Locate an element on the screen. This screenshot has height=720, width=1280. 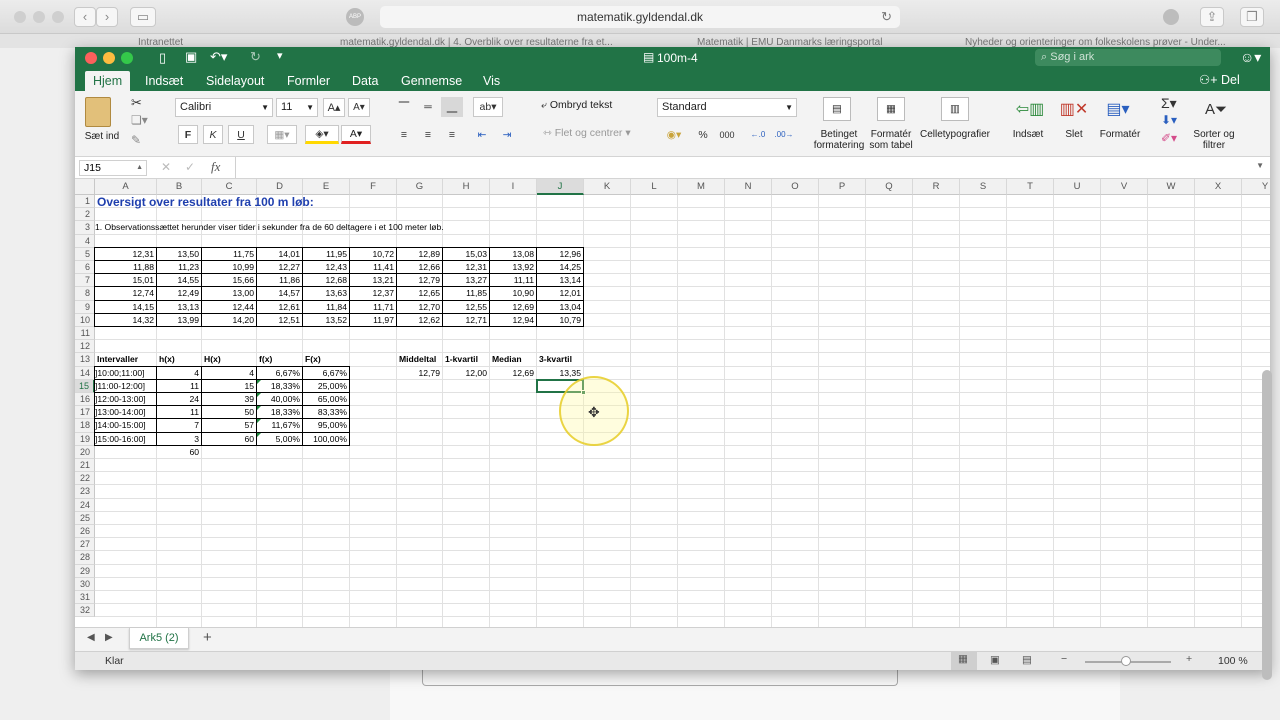
zoom-dot is located at coordinates (58, 17).